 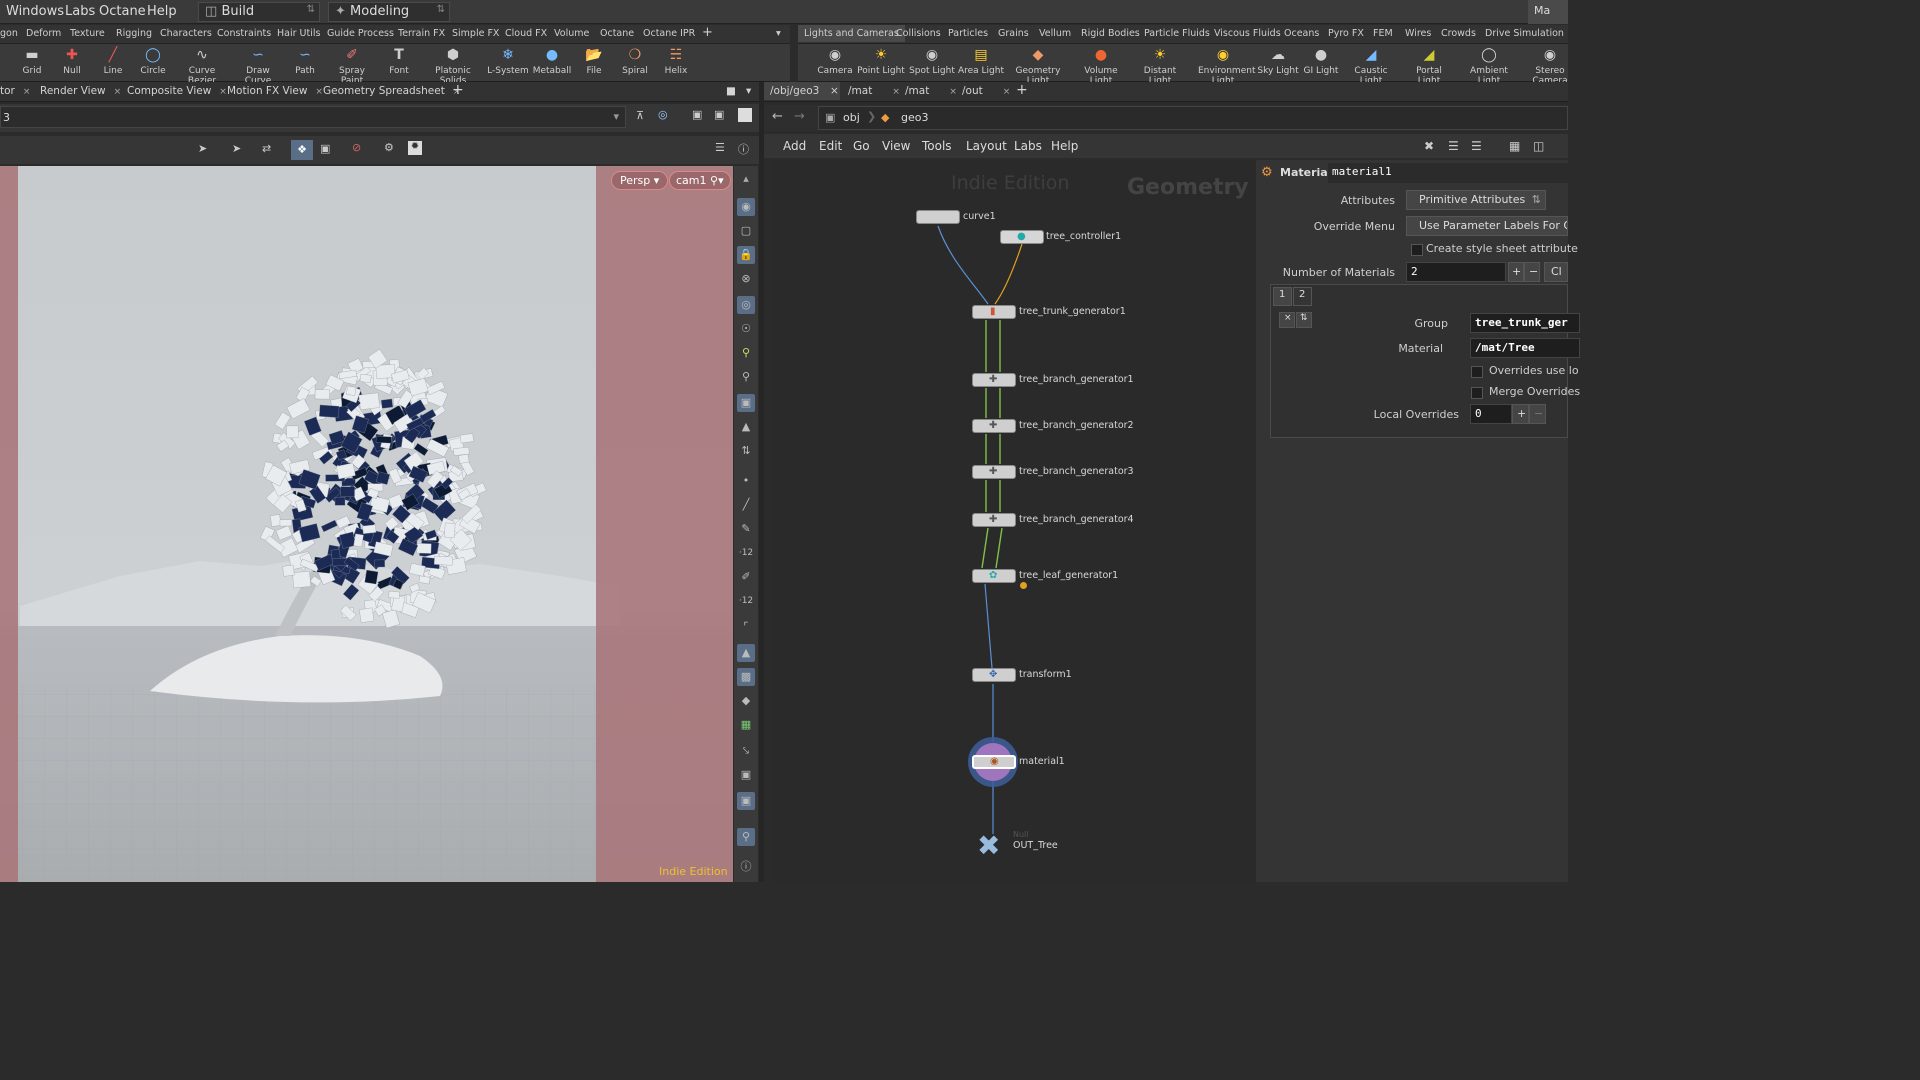 I want to click on number-display-icon: ·12, so click(x=746, y=553).